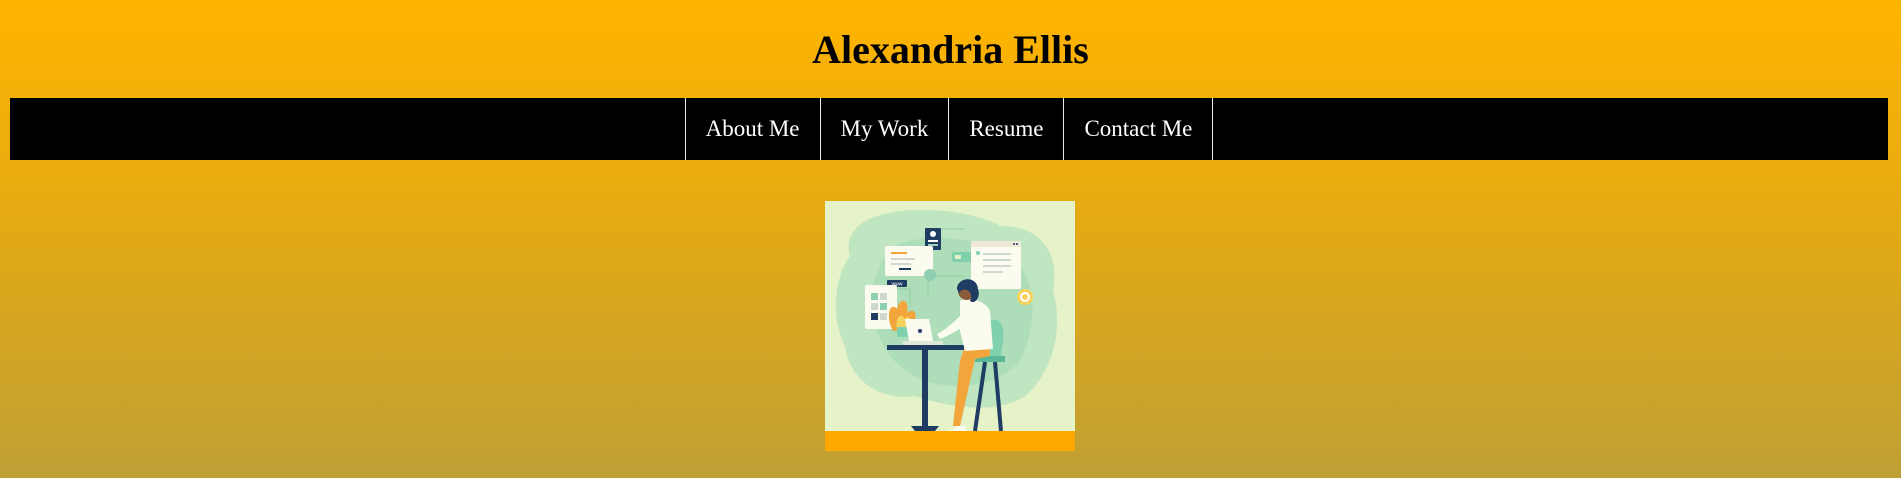 The width and height of the screenshot is (1901, 478). I want to click on nav-item-contact-me: Contact Me, so click(1139, 129).